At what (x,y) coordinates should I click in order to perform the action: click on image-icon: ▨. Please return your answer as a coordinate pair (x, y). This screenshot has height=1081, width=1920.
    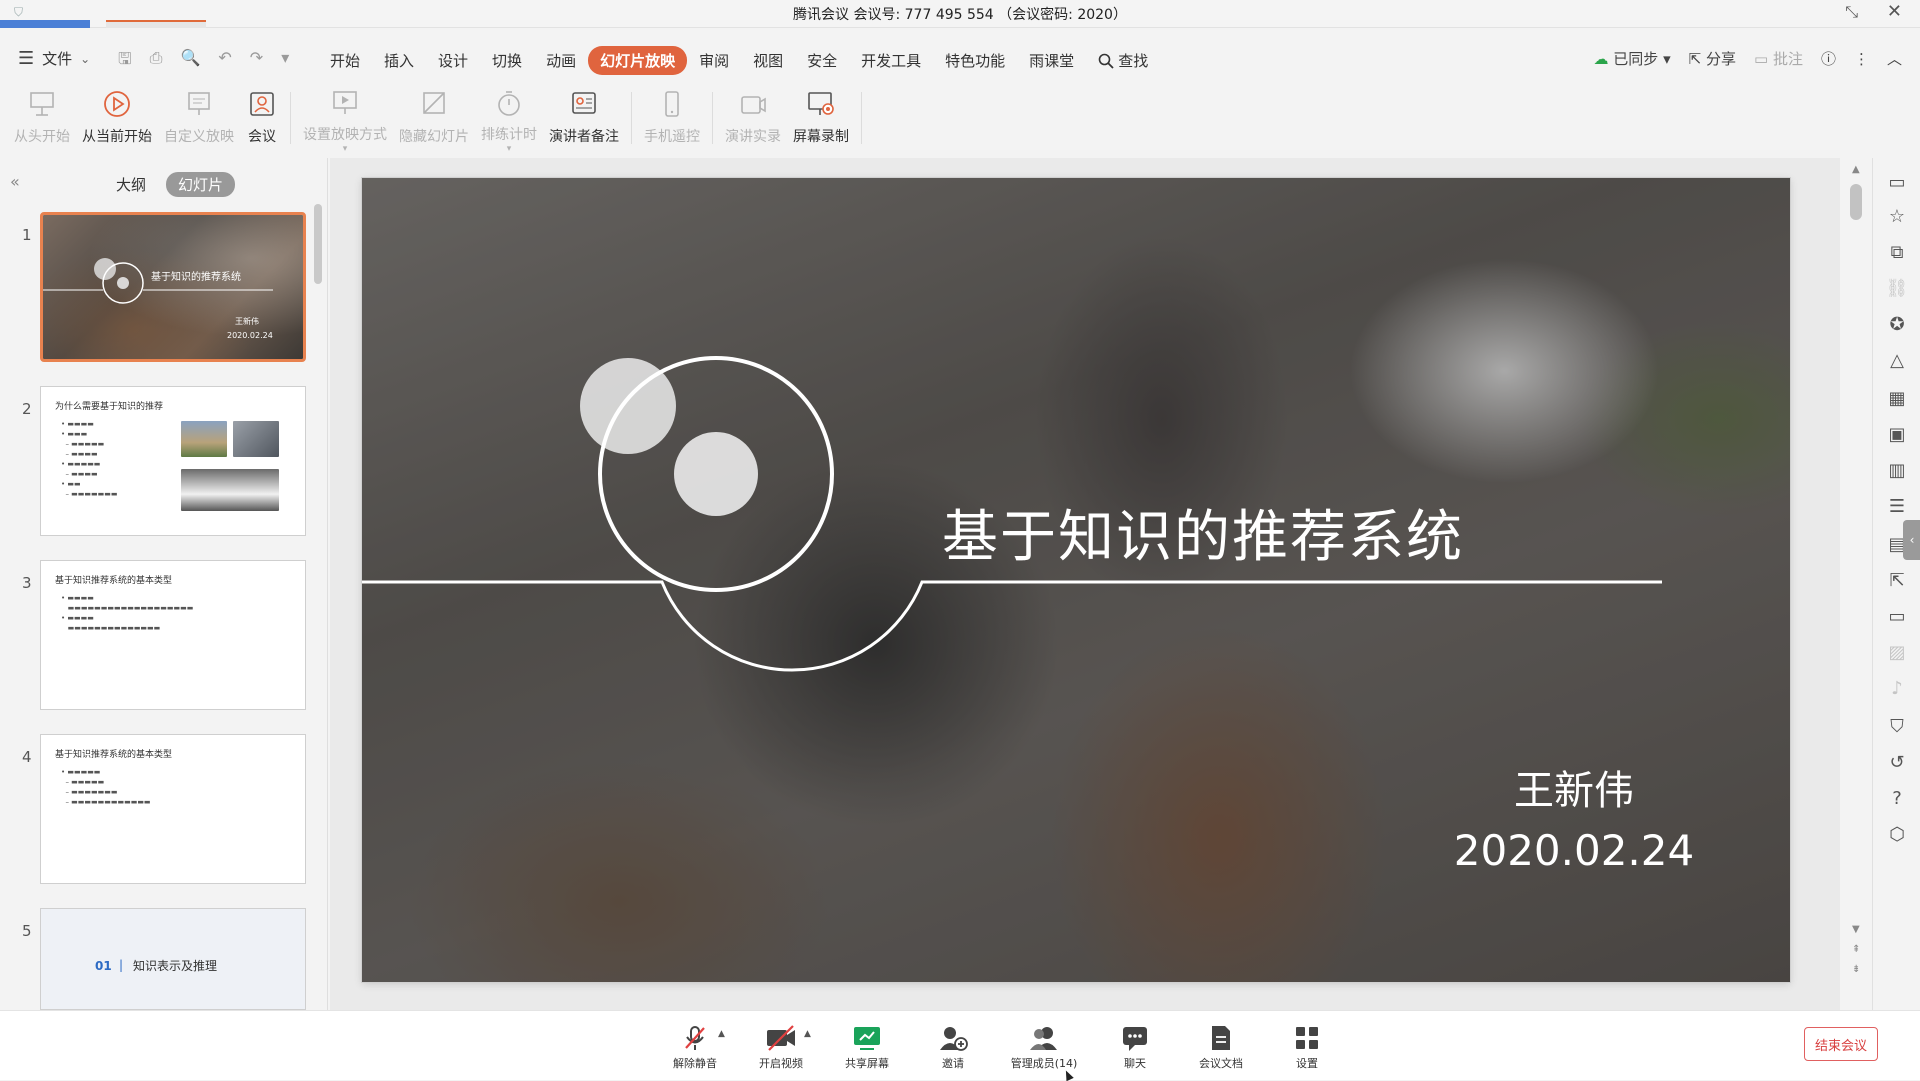
    Looking at the image, I should click on (1897, 652).